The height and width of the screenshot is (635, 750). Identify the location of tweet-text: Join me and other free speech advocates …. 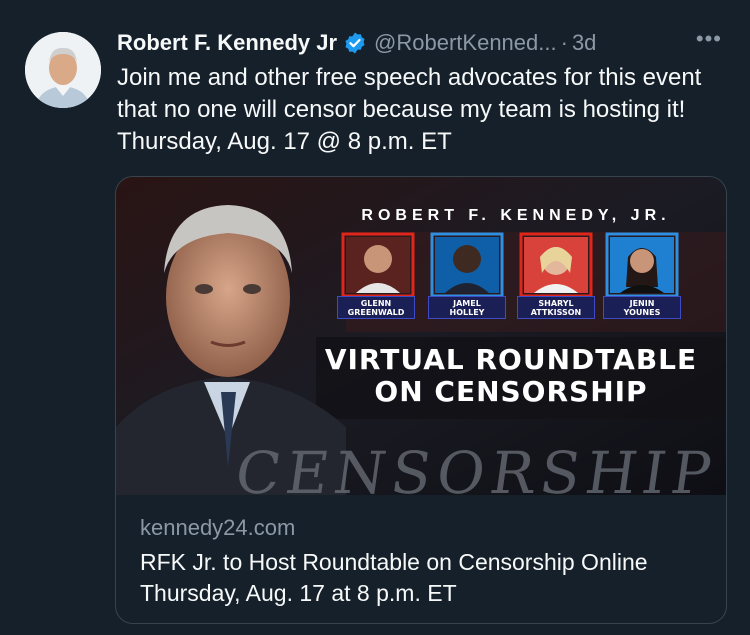
(409, 109).